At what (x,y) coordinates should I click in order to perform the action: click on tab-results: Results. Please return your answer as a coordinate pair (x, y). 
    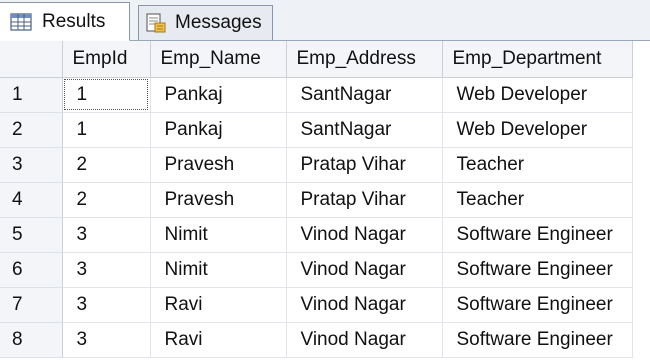
    Looking at the image, I should click on (65, 21).